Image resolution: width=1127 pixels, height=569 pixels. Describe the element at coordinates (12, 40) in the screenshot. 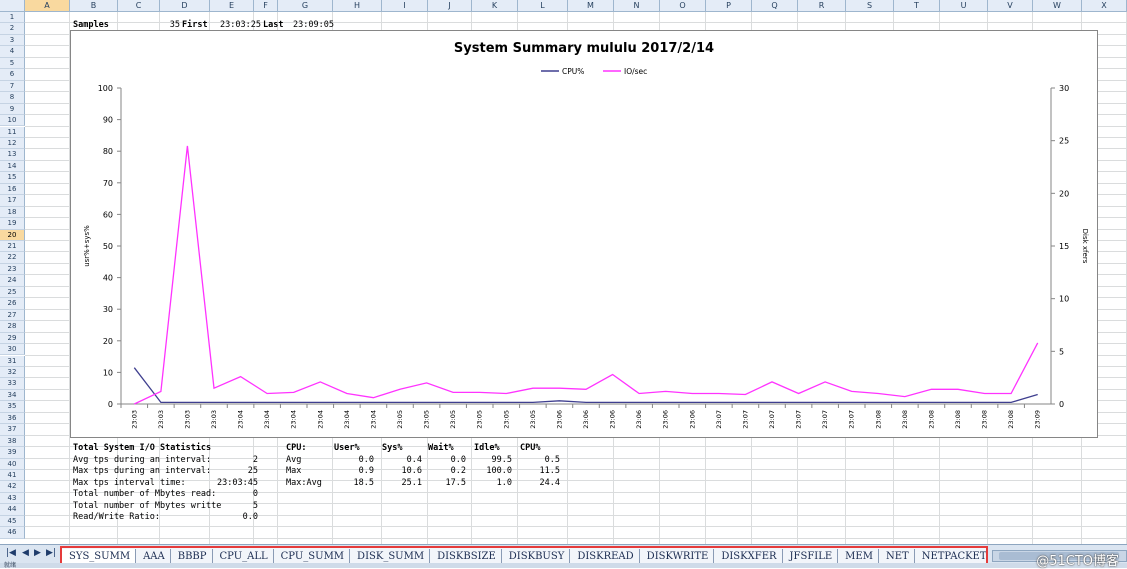

I see `row-header-3: 3` at that location.